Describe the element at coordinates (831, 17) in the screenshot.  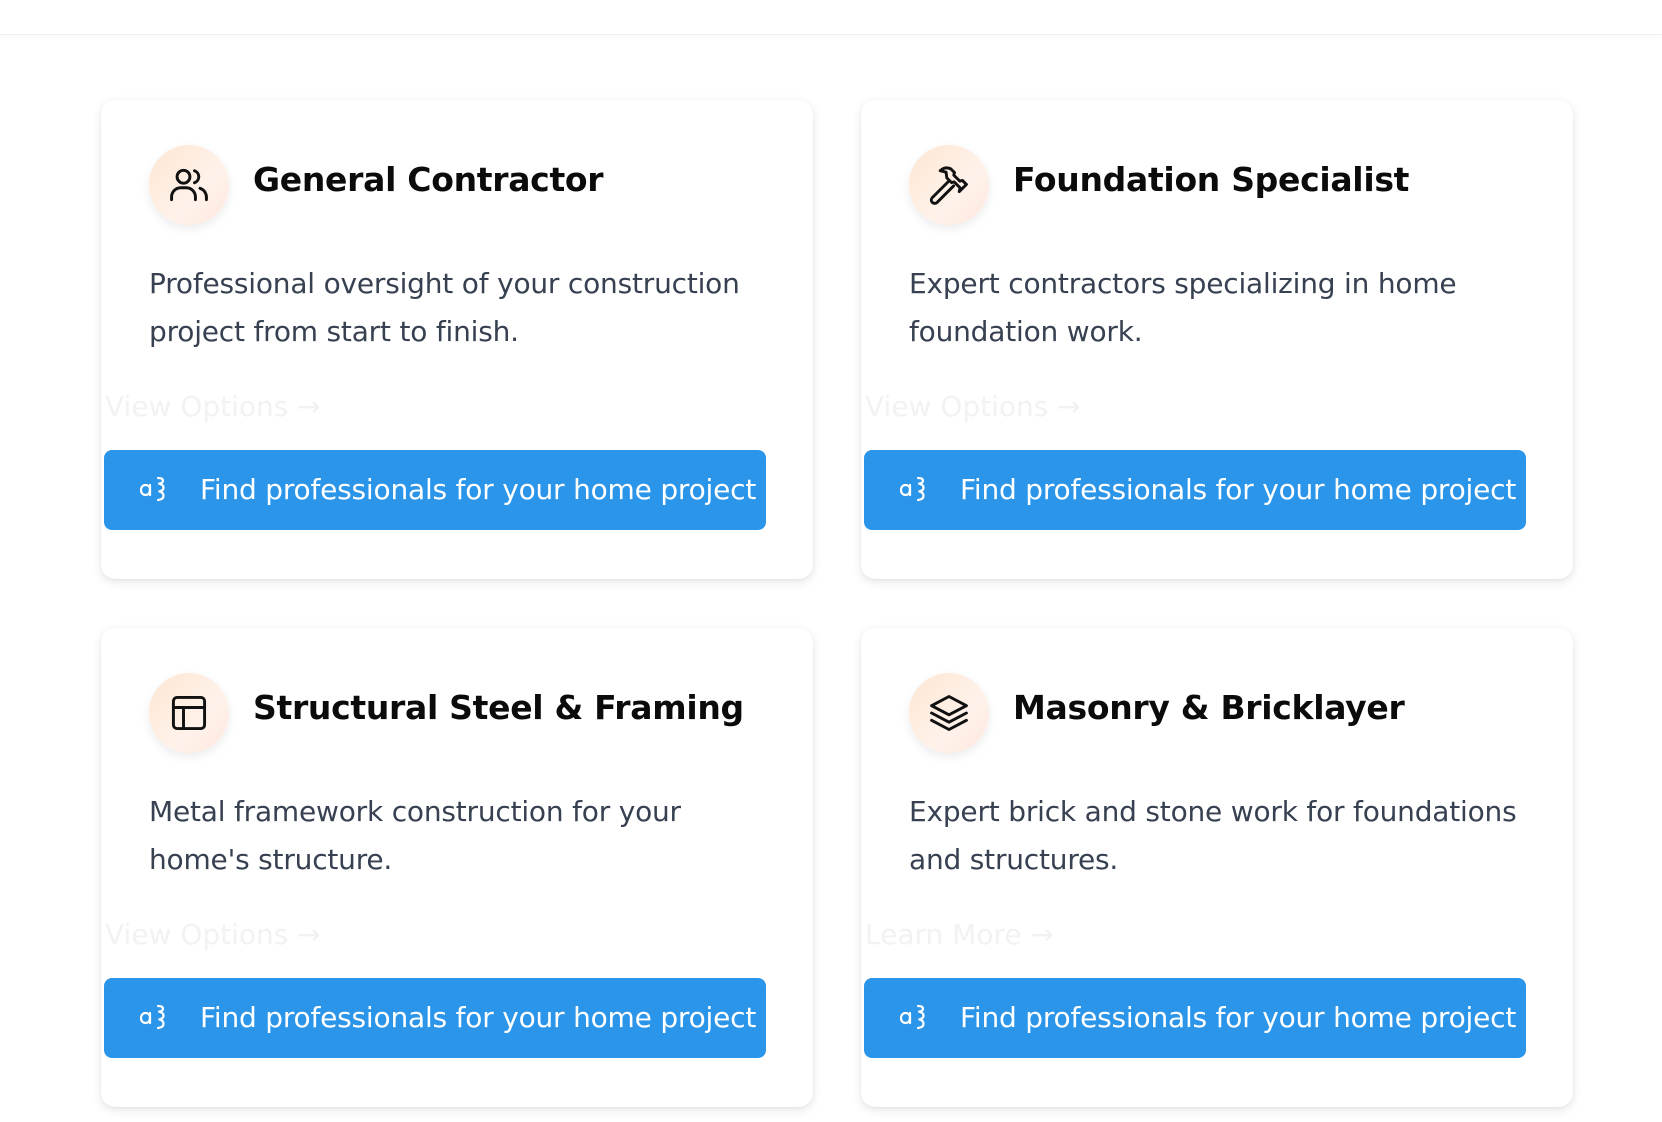
I see `top-header-bar` at that location.